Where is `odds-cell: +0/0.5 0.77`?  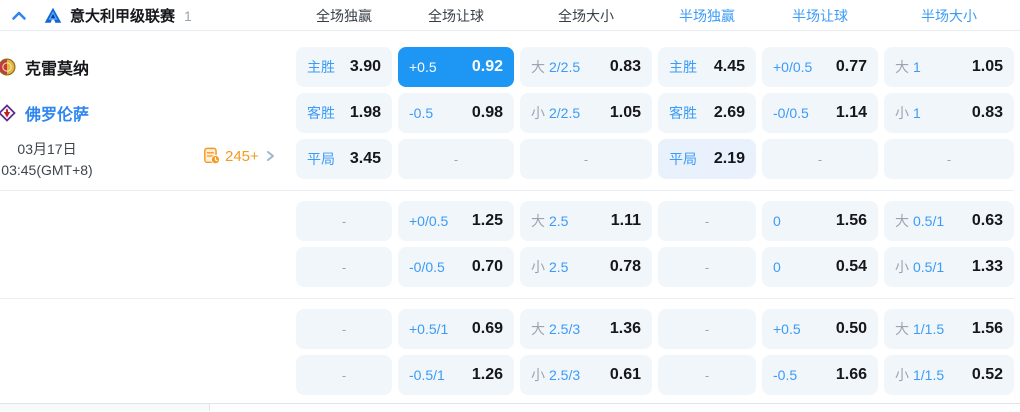
odds-cell: +0/0.5 0.77 is located at coordinates (820, 67).